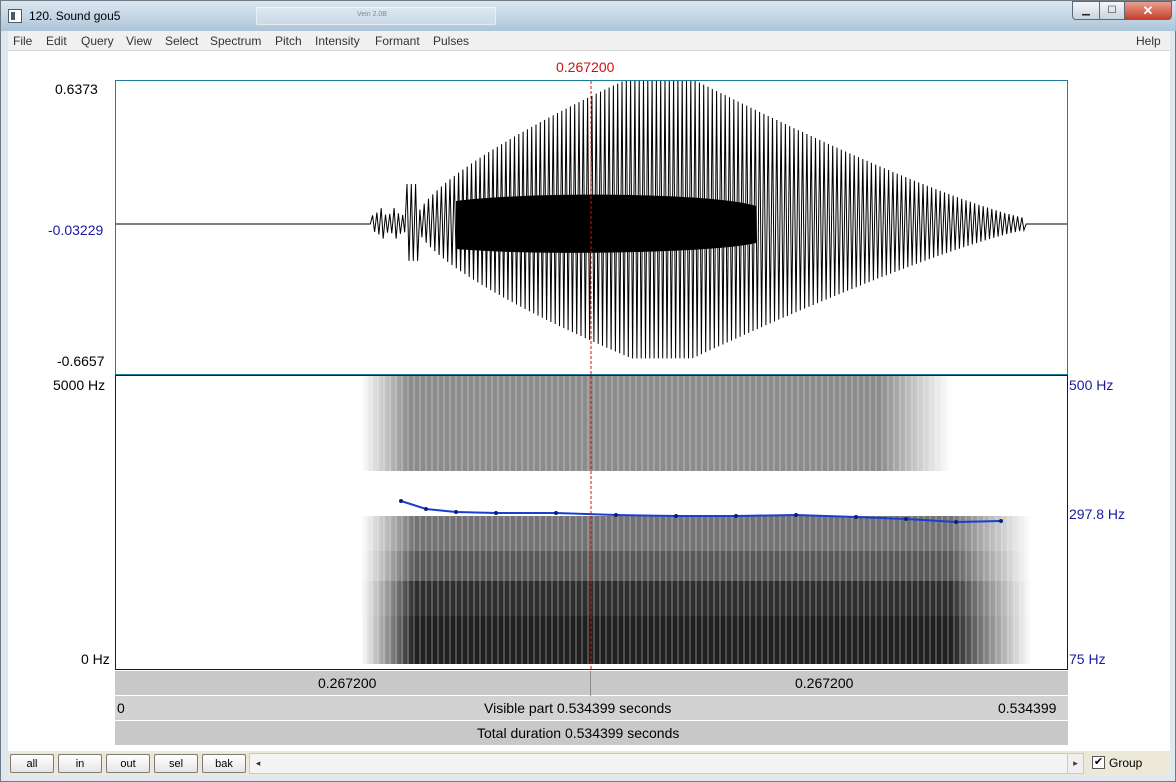 Image resolution: width=1176 pixels, height=782 pixels. What do you see at coordinates (121, 708) in the screenshot?
I see `visible-start-label: 0` at bounding box center [121, 708].